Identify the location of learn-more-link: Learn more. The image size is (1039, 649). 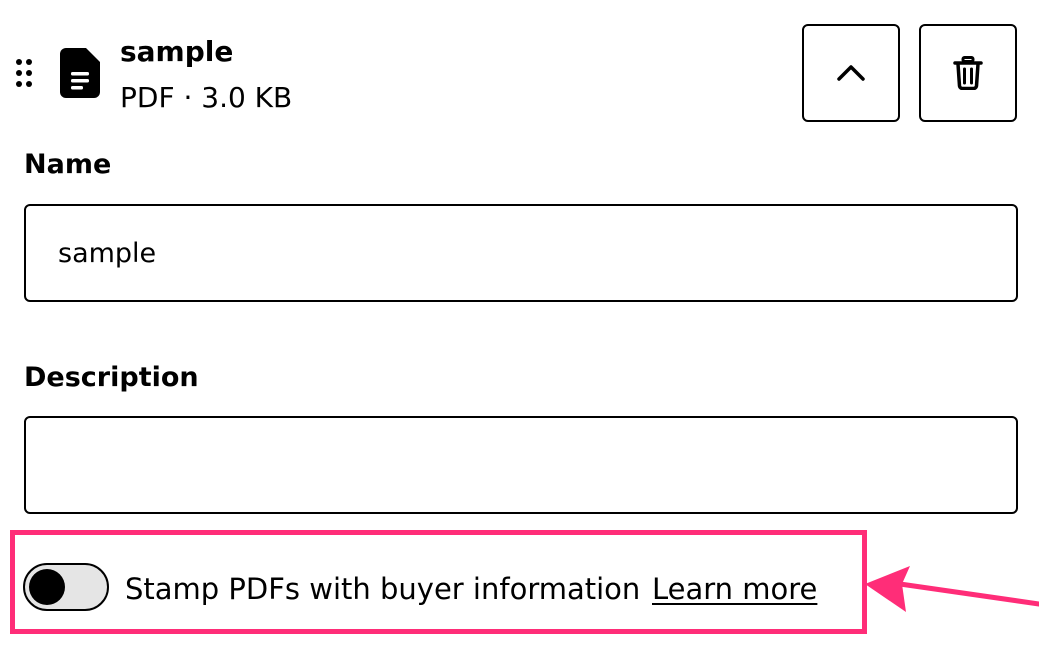
(734, 589).